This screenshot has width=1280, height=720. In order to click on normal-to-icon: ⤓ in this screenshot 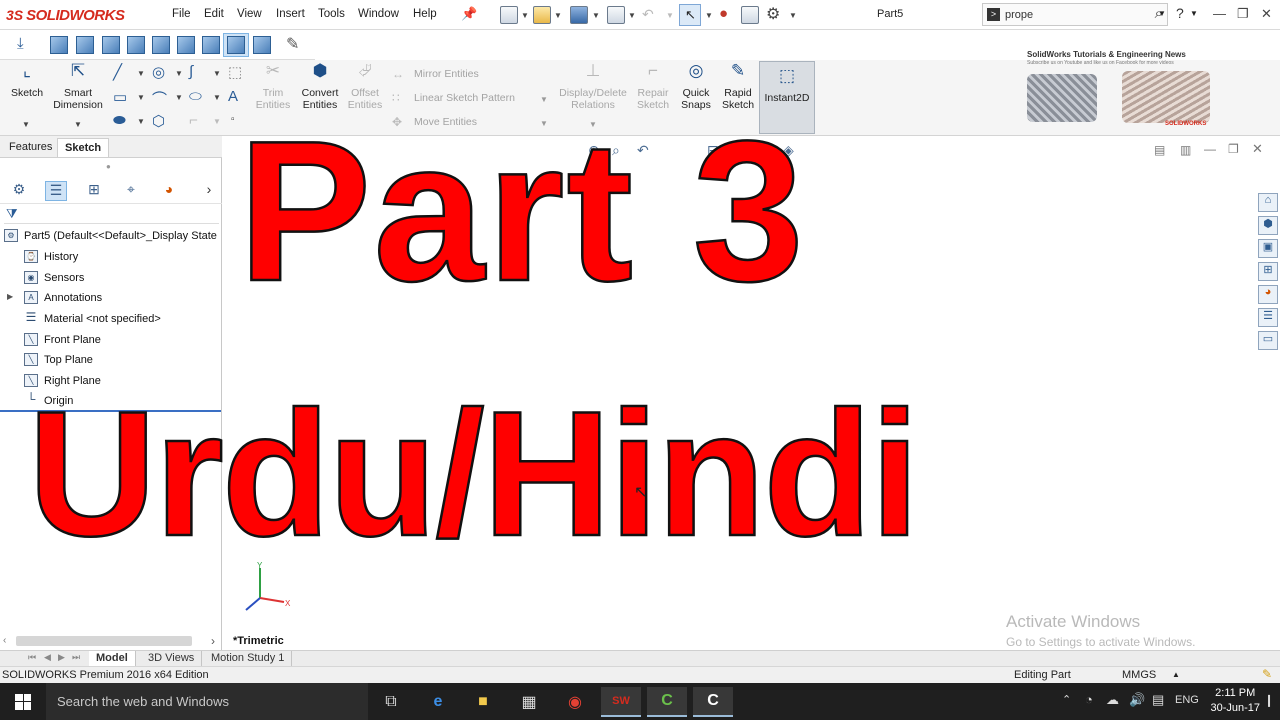, I will do `click(20, 43)`.